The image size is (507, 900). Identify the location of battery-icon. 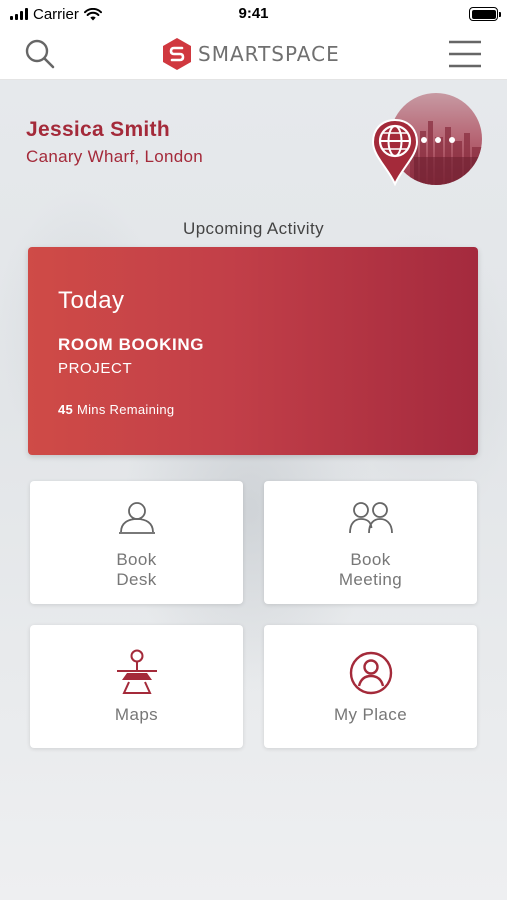
(485, 14).